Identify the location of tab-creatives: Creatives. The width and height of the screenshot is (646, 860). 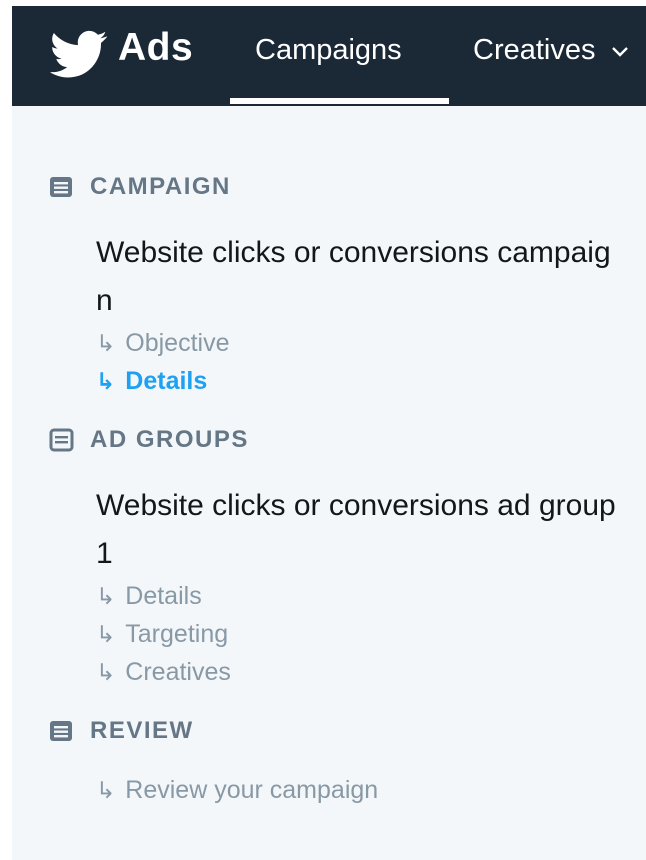
(551, 50).